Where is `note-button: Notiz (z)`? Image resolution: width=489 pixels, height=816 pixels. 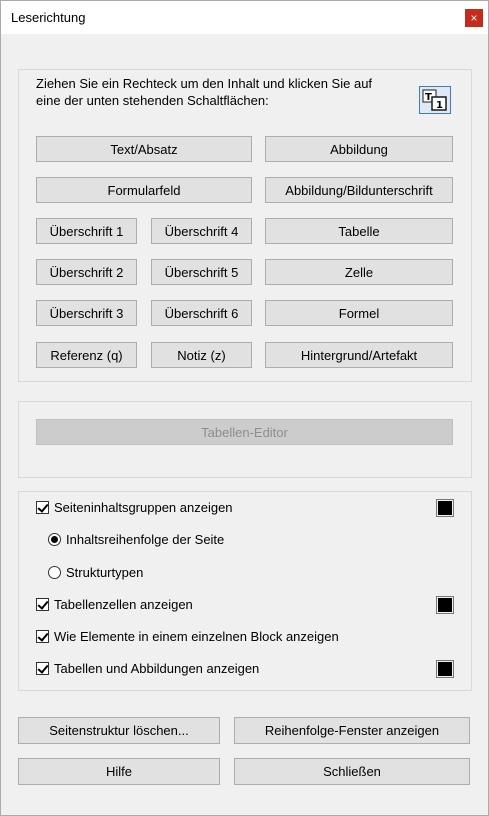
note-button: Notiz (z) is located at coordinates (201, 355).